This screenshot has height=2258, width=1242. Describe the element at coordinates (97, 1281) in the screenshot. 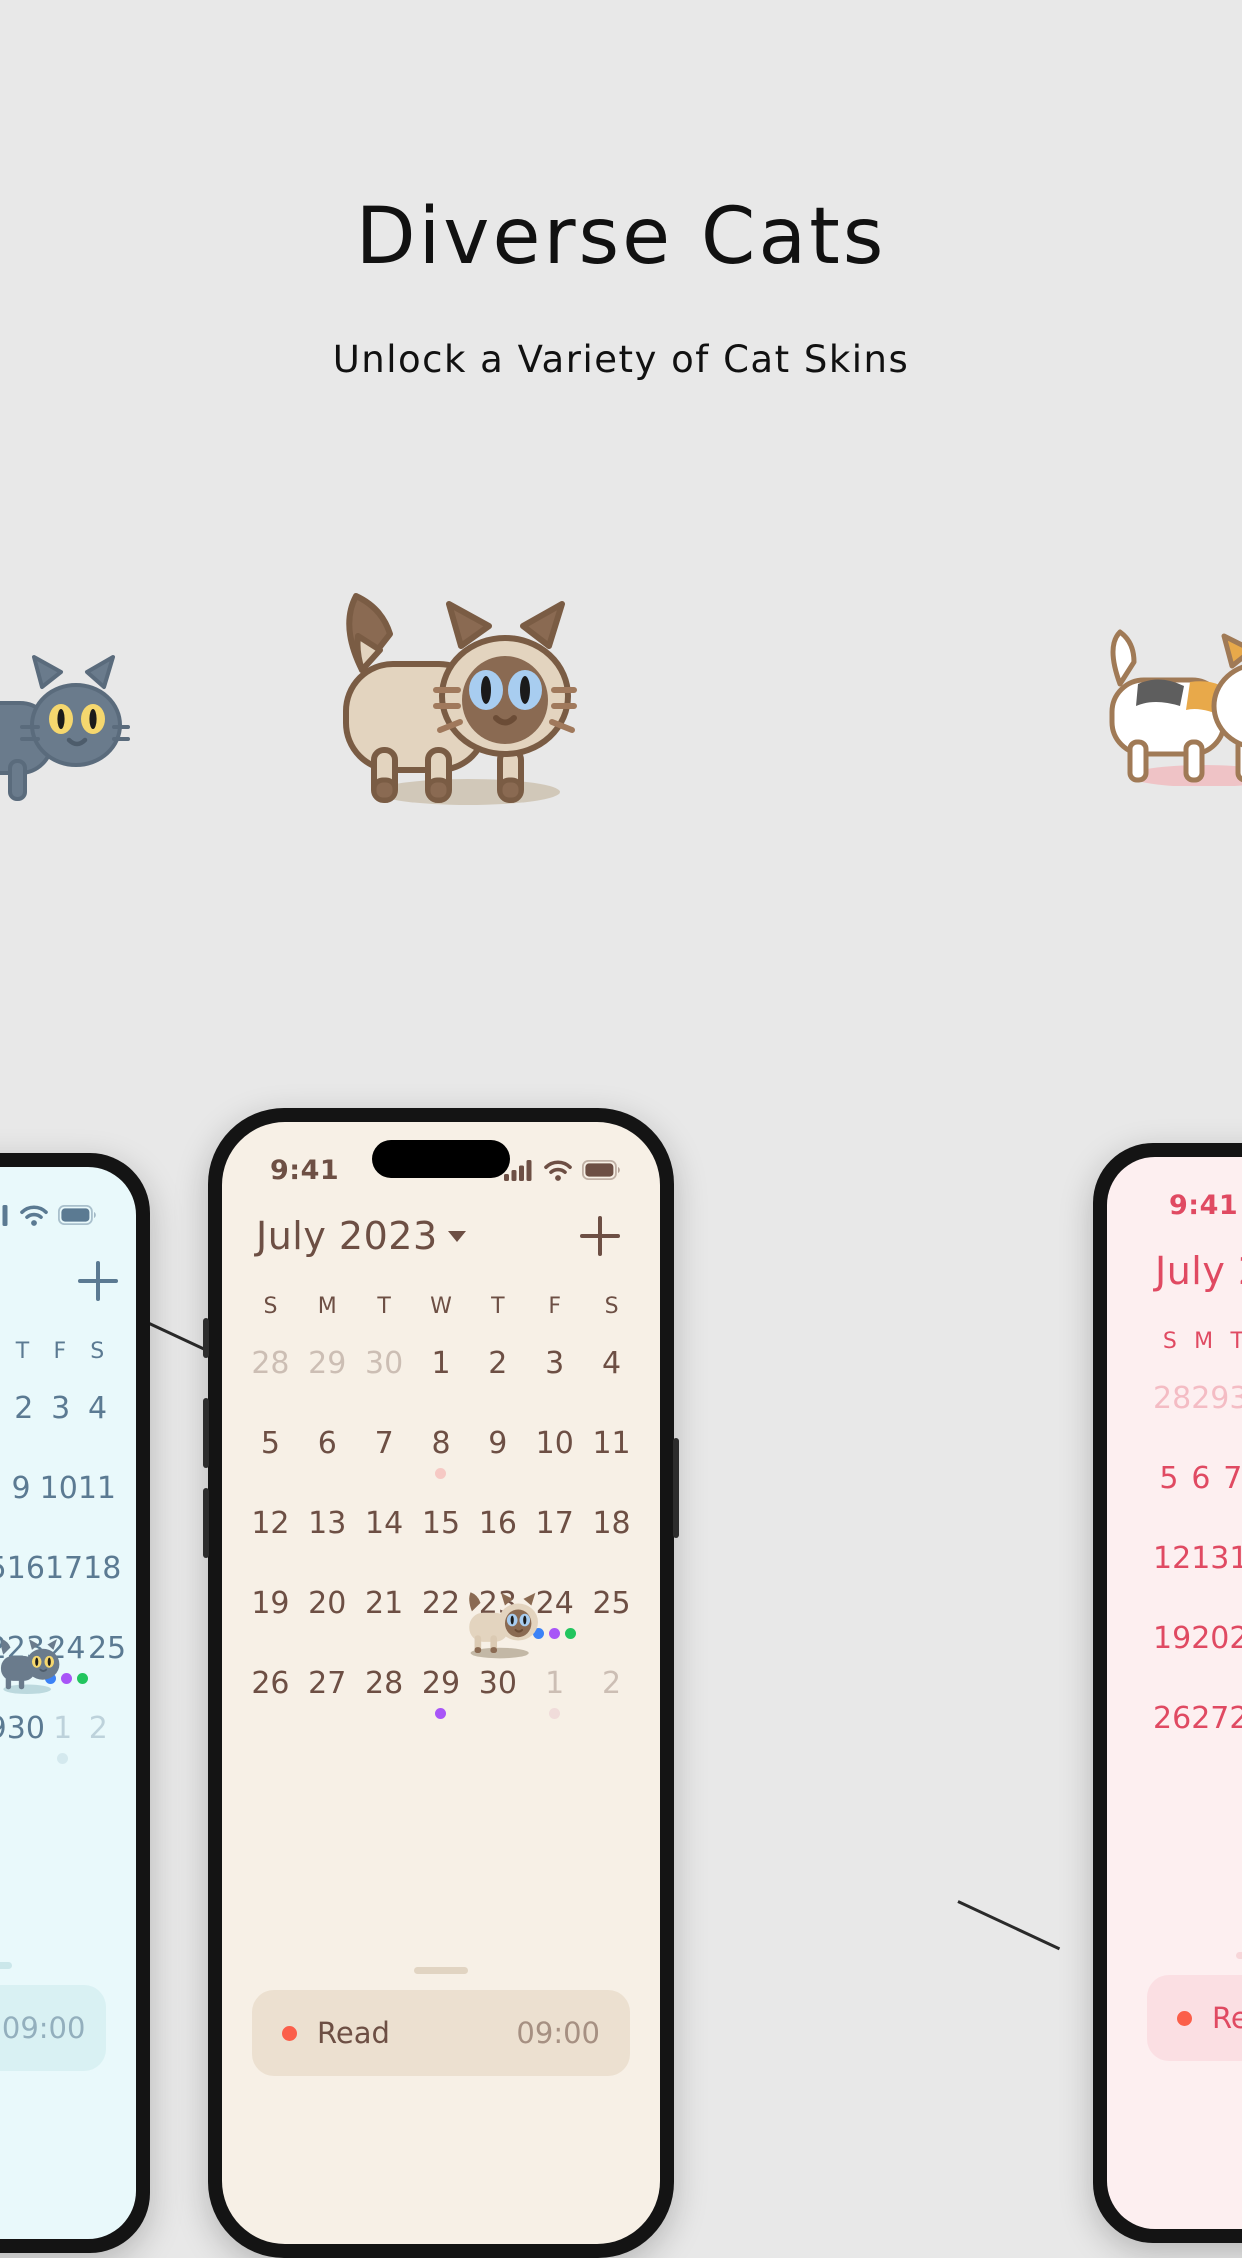

I see `add-event-button-left` at that location.